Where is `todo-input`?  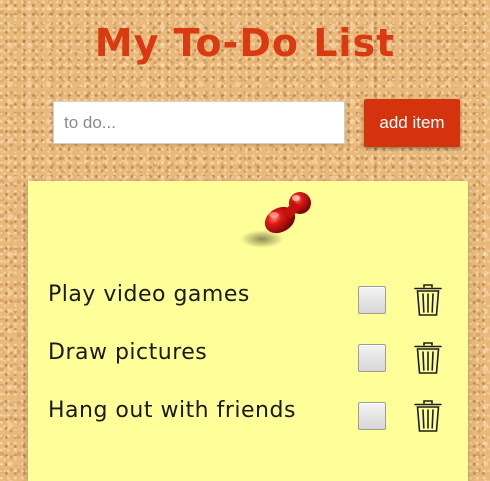
todo-input is located at coordinates (199, 122).